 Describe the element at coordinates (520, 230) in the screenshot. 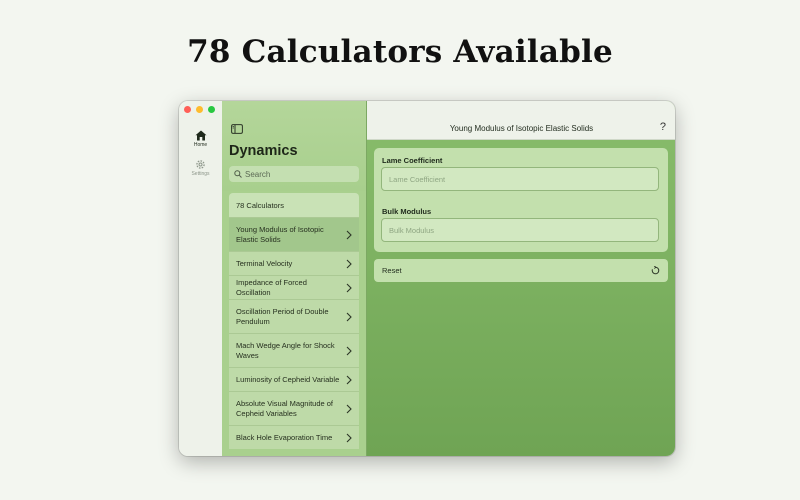

I see `bulk-modulus-input` at that location.